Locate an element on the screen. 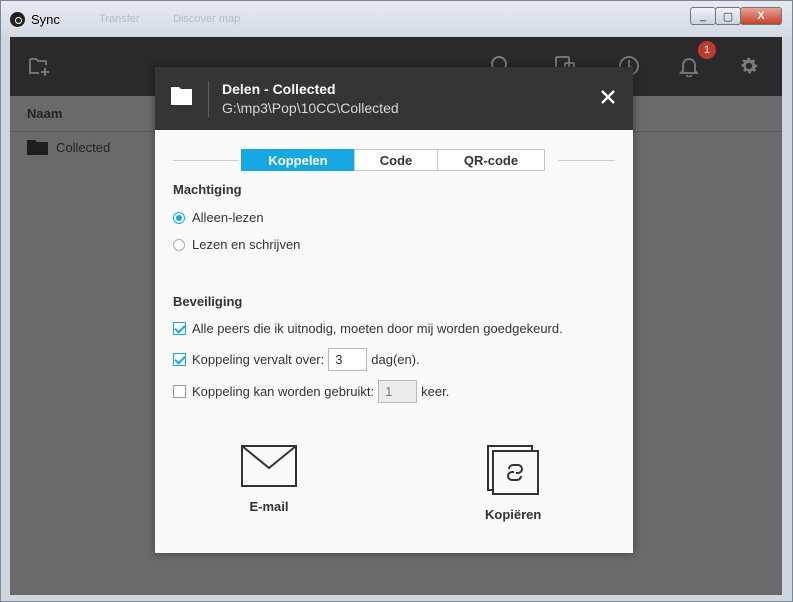 The image size is (793, 602). approve-checkbox is located at coordinates (179, 328).